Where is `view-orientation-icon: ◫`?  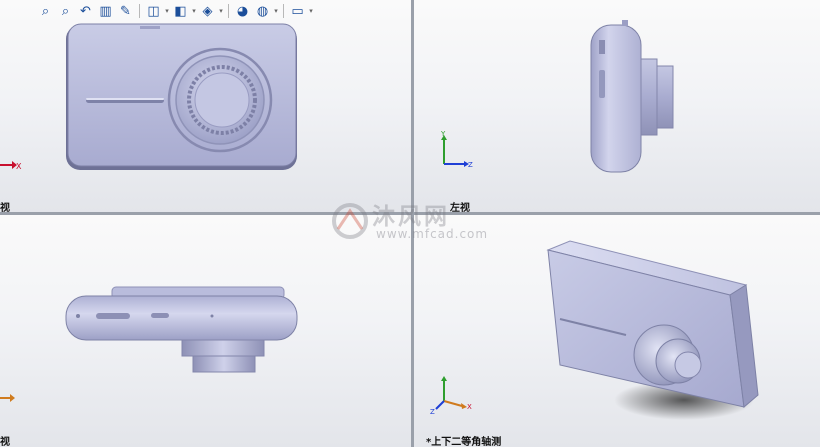 view-orientation-icon: ◫ is located at coordinates (153, 11).